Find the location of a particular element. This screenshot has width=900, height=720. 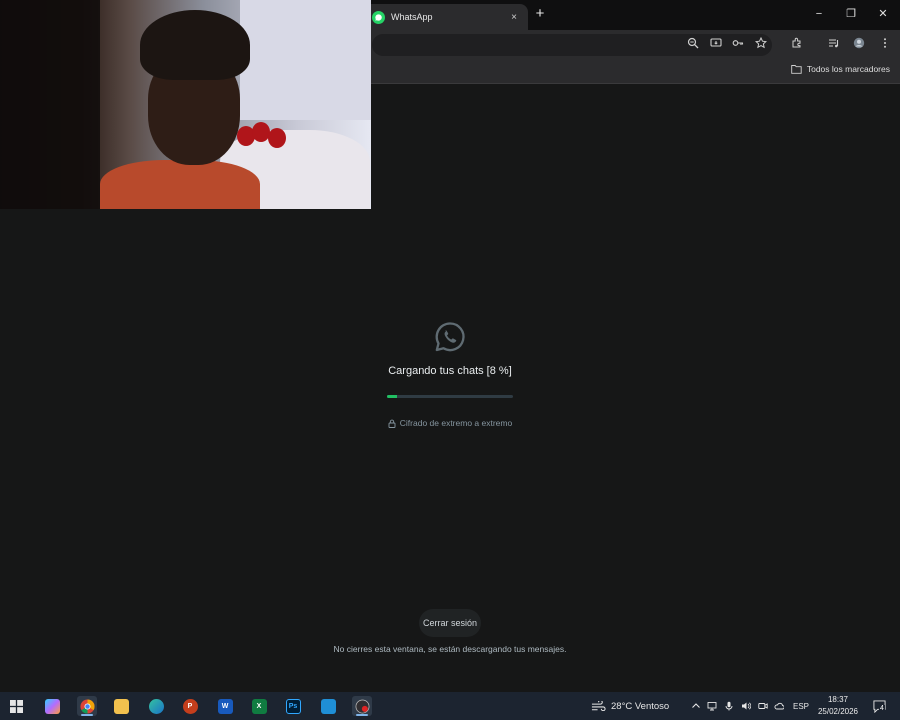

taskbar-store is located at coordinates (328, 706).